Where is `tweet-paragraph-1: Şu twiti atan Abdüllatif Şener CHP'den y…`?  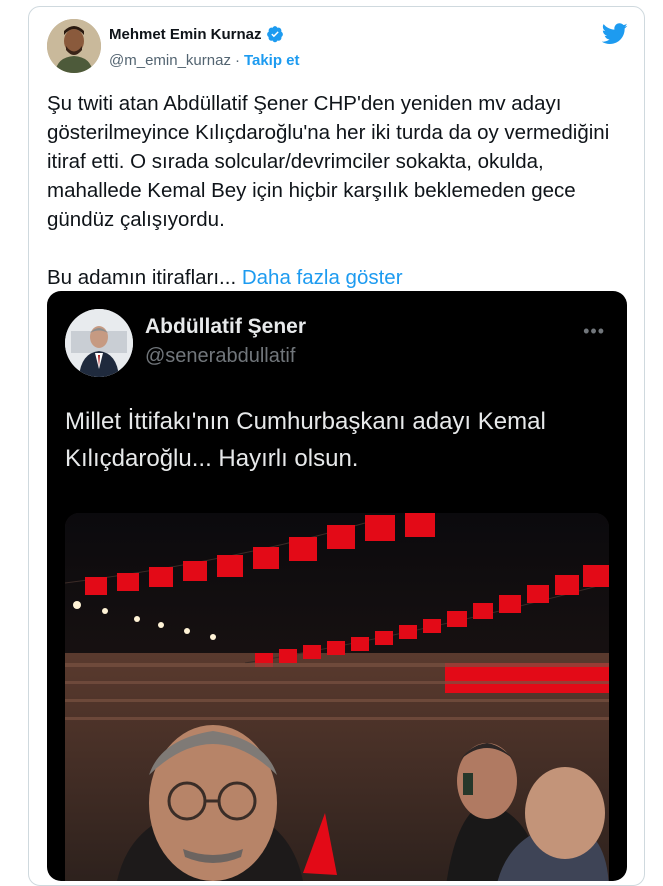
tweet-paragraph-1: Şu twiti atan Abdüllatif Şener CHP'den y… is located at coordinates (328, 161).